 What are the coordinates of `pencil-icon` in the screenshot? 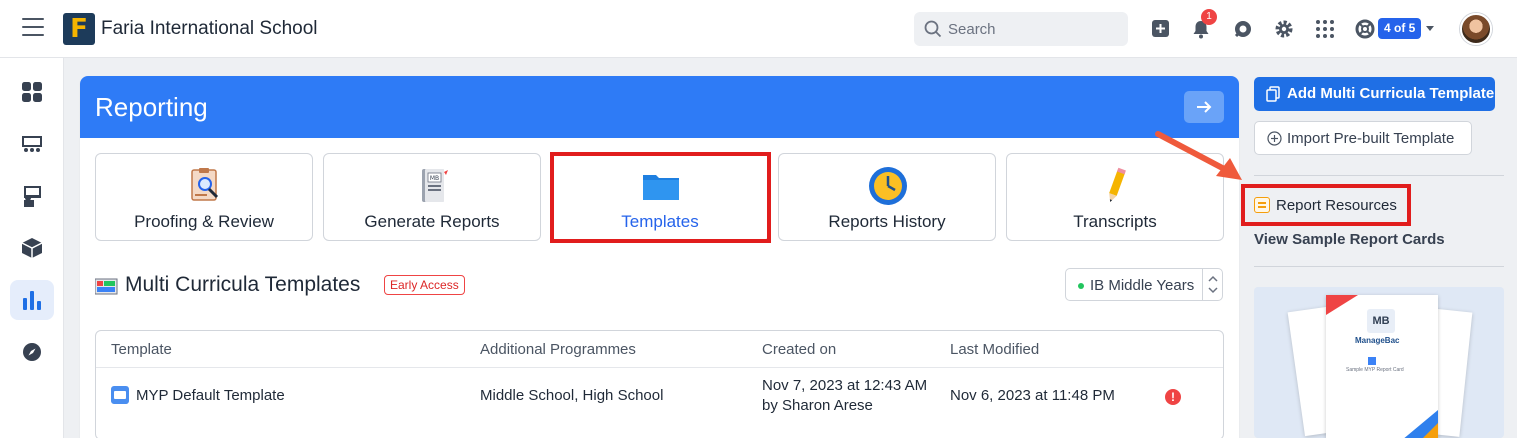 It's located at (1117, 184).